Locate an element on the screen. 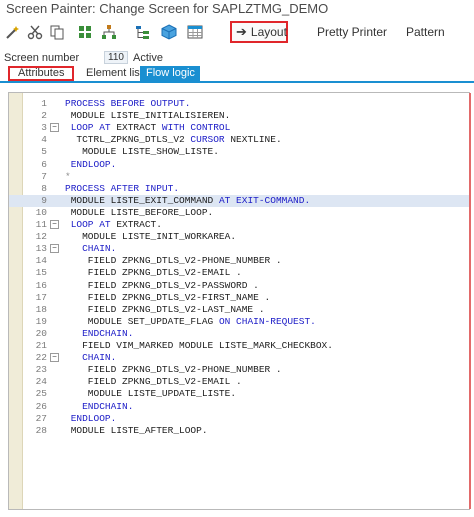  grid-icon is located at coordinates (85, 32).